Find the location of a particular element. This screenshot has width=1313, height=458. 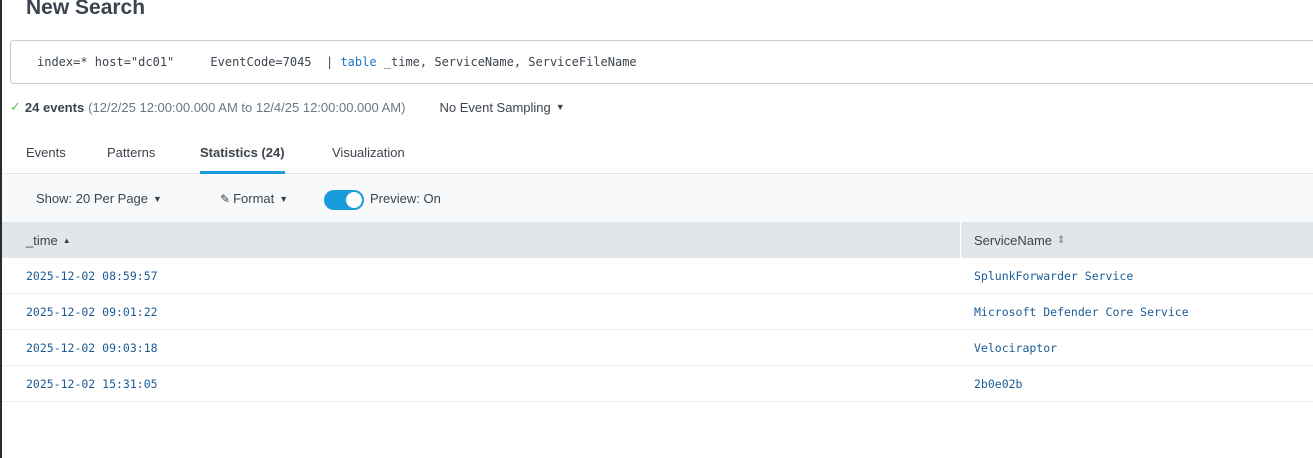

tab-statistics: Statistics (24) is located at coordinates (242, 159).